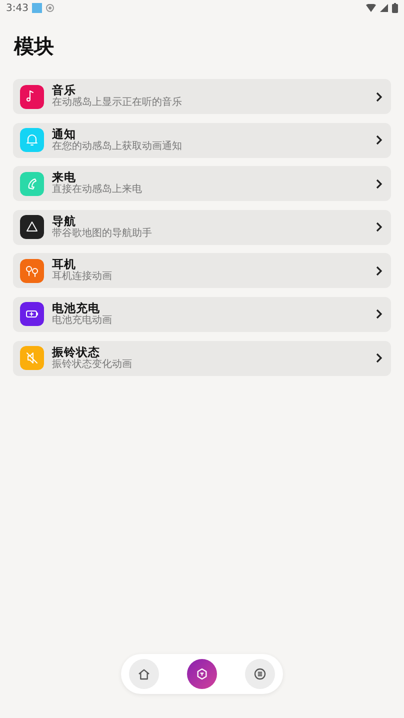  I want to click on module-item: 耳机 耳机连接动画, so click(202, 270).